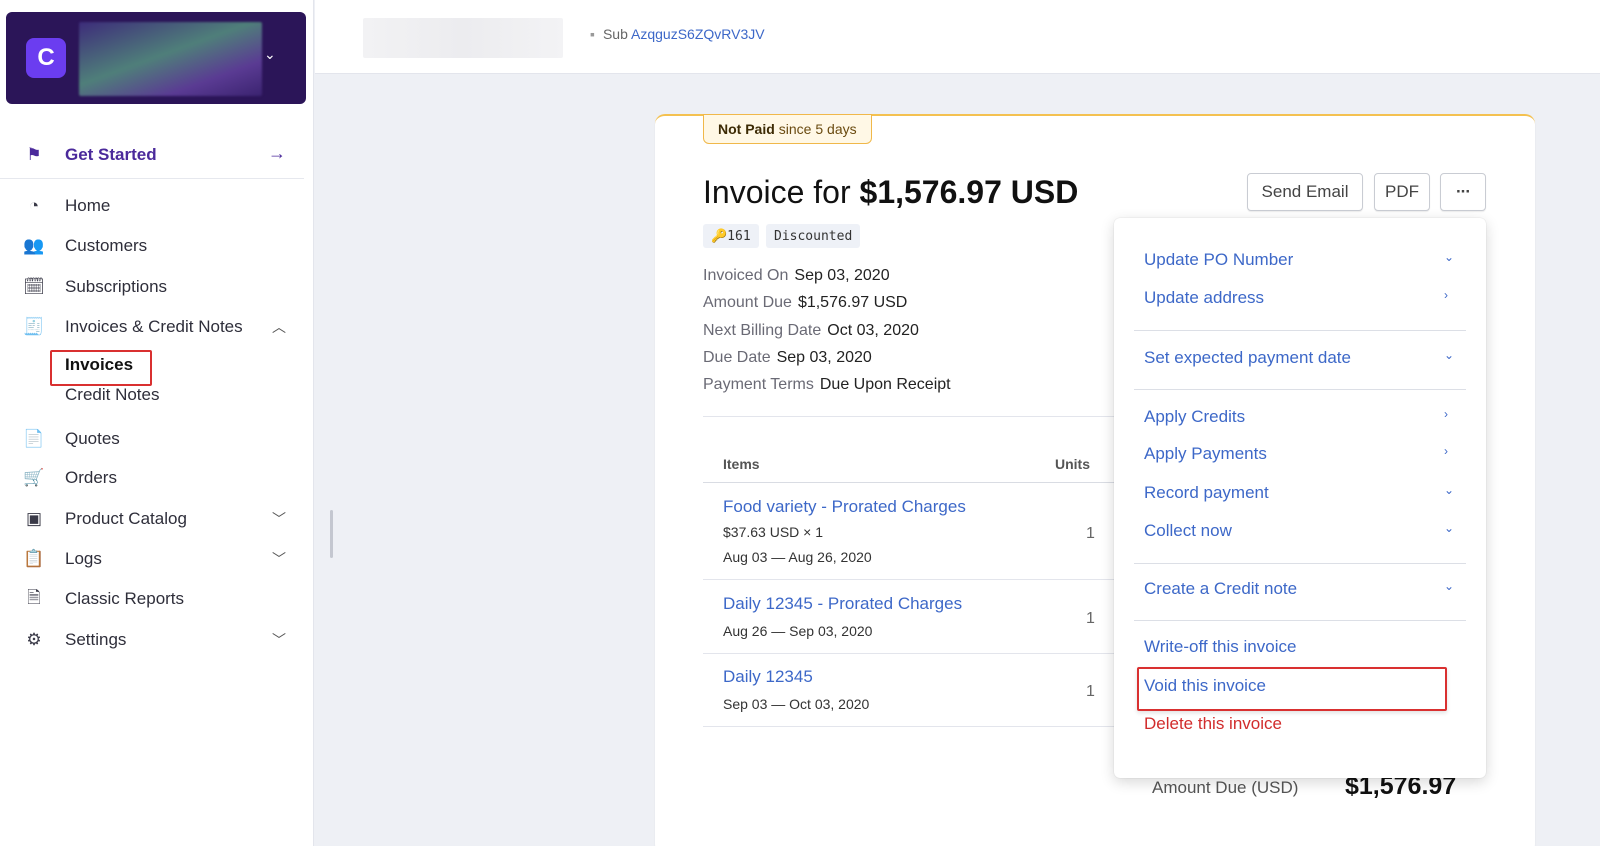 This screenshot has width=1600, height=846. Describe the element at coordinates (1302, 589) in the screenshot. I see `menu-item-create-credit-note: Create a Credit note ⌄` at that location.